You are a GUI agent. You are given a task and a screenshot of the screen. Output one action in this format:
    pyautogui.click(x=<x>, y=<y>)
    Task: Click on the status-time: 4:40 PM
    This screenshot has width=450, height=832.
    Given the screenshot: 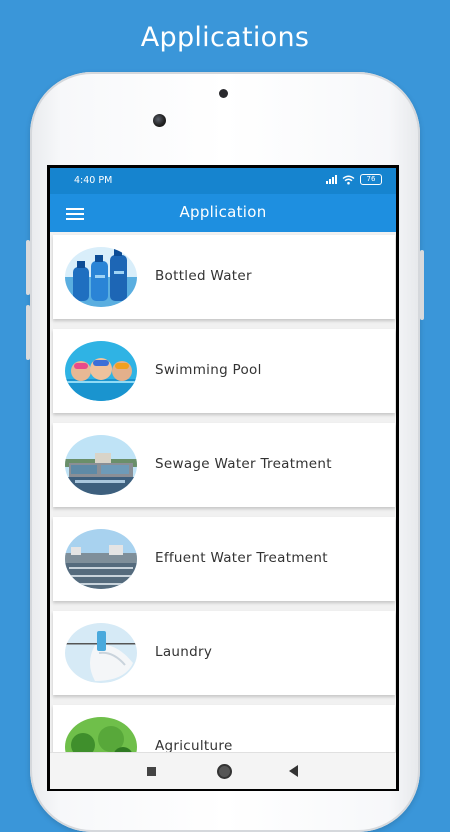 What is the action you would take?
    pyautogui.click(x=93, y=180)
    